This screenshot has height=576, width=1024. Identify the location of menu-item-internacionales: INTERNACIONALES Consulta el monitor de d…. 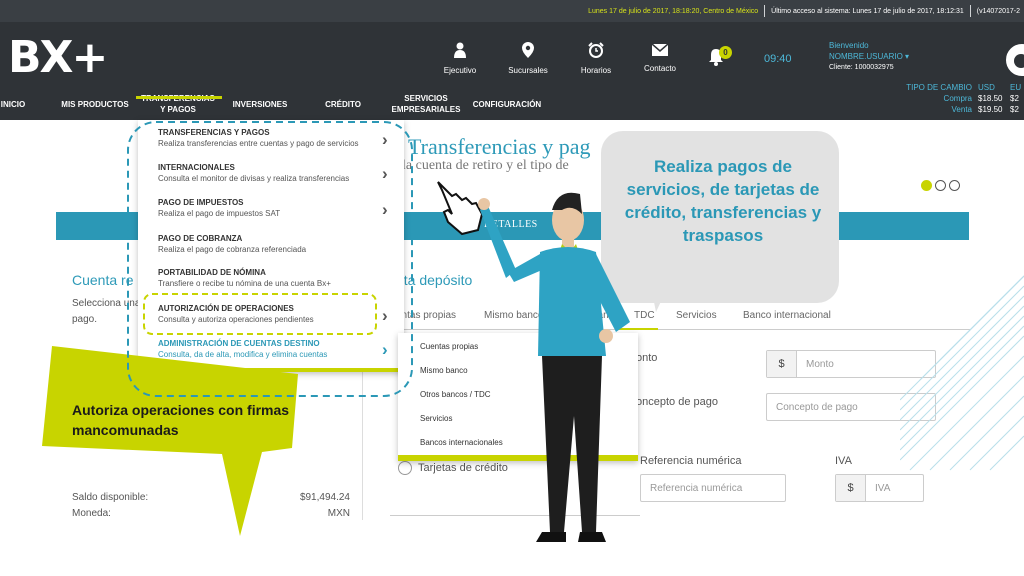
(278, 173).